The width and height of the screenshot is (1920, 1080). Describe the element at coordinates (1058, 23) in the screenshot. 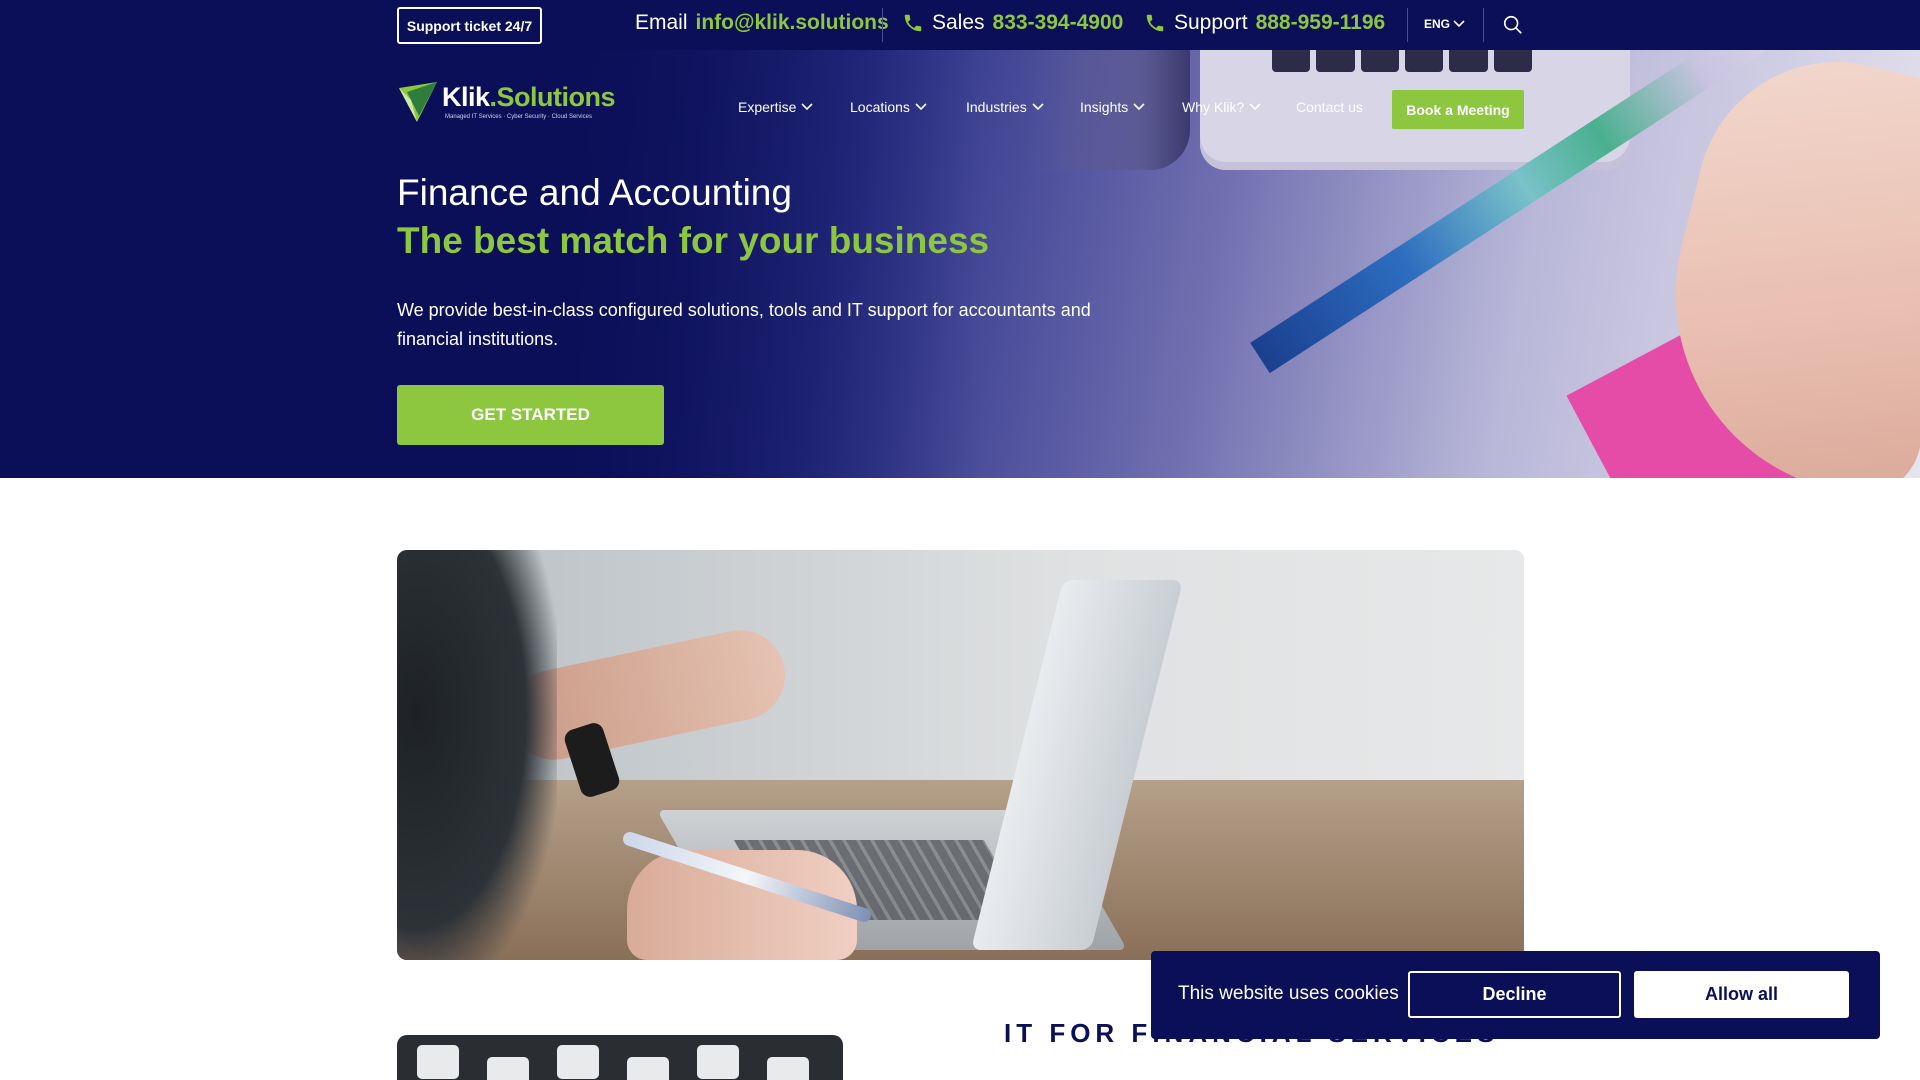

I see `sales-phone-link: 833-394-4900` at that location.